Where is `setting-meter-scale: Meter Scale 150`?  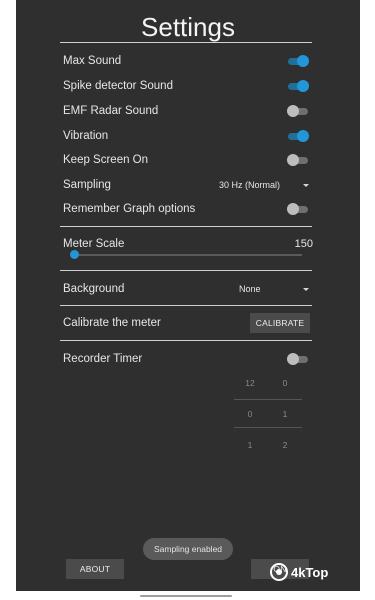 setting-meter-scale: Meter Scale 150 is located at coordinates (188, 244).